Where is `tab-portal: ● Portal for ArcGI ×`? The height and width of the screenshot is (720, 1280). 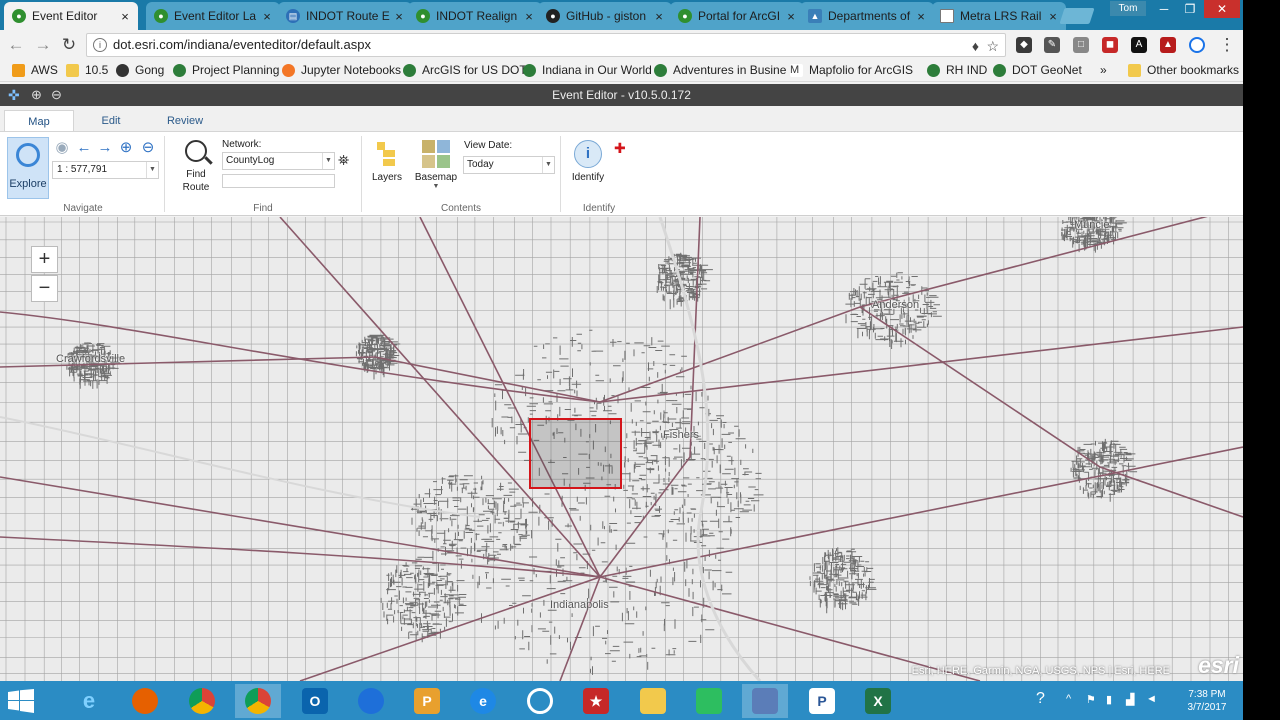
tab-portal: ● Portal for ArcGI × is located at coordinates (737, 16).